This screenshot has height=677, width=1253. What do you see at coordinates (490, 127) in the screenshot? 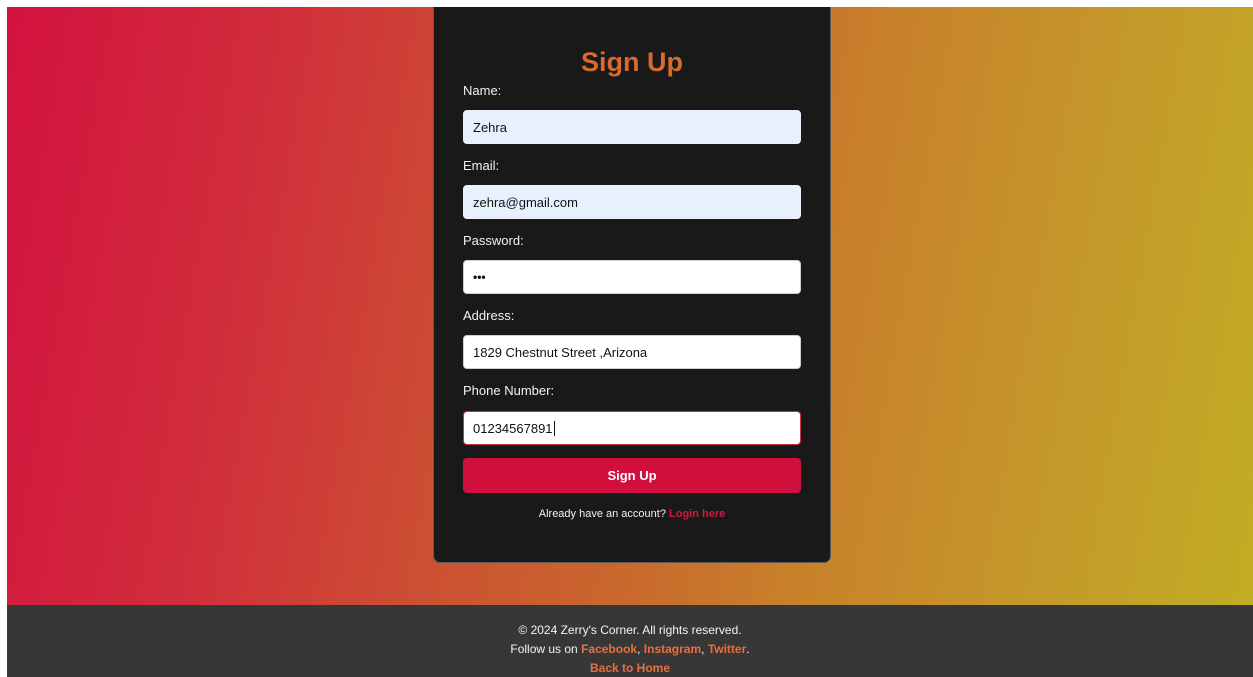
I see `name-input-value: Zehra` at bounding box center [490, 127].